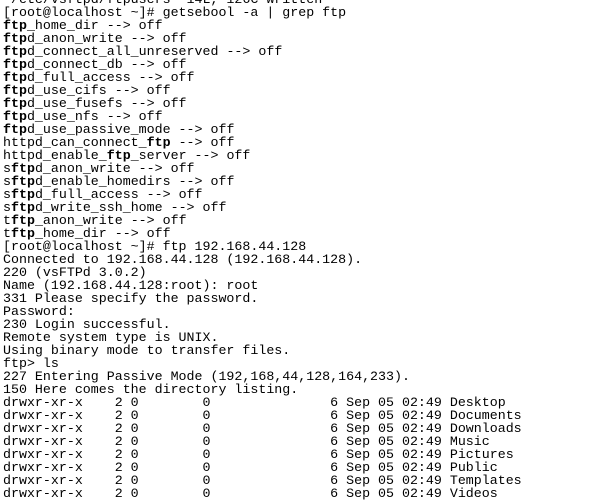 This screenshot has height=501, width=608. What do you see at coordinates (262, 493) in the screenshot?
I see `terminal-line: drwxr-xr-x 2 0 0 6 Sep 05 02:49 Videos` at bounding box center [262, 493].